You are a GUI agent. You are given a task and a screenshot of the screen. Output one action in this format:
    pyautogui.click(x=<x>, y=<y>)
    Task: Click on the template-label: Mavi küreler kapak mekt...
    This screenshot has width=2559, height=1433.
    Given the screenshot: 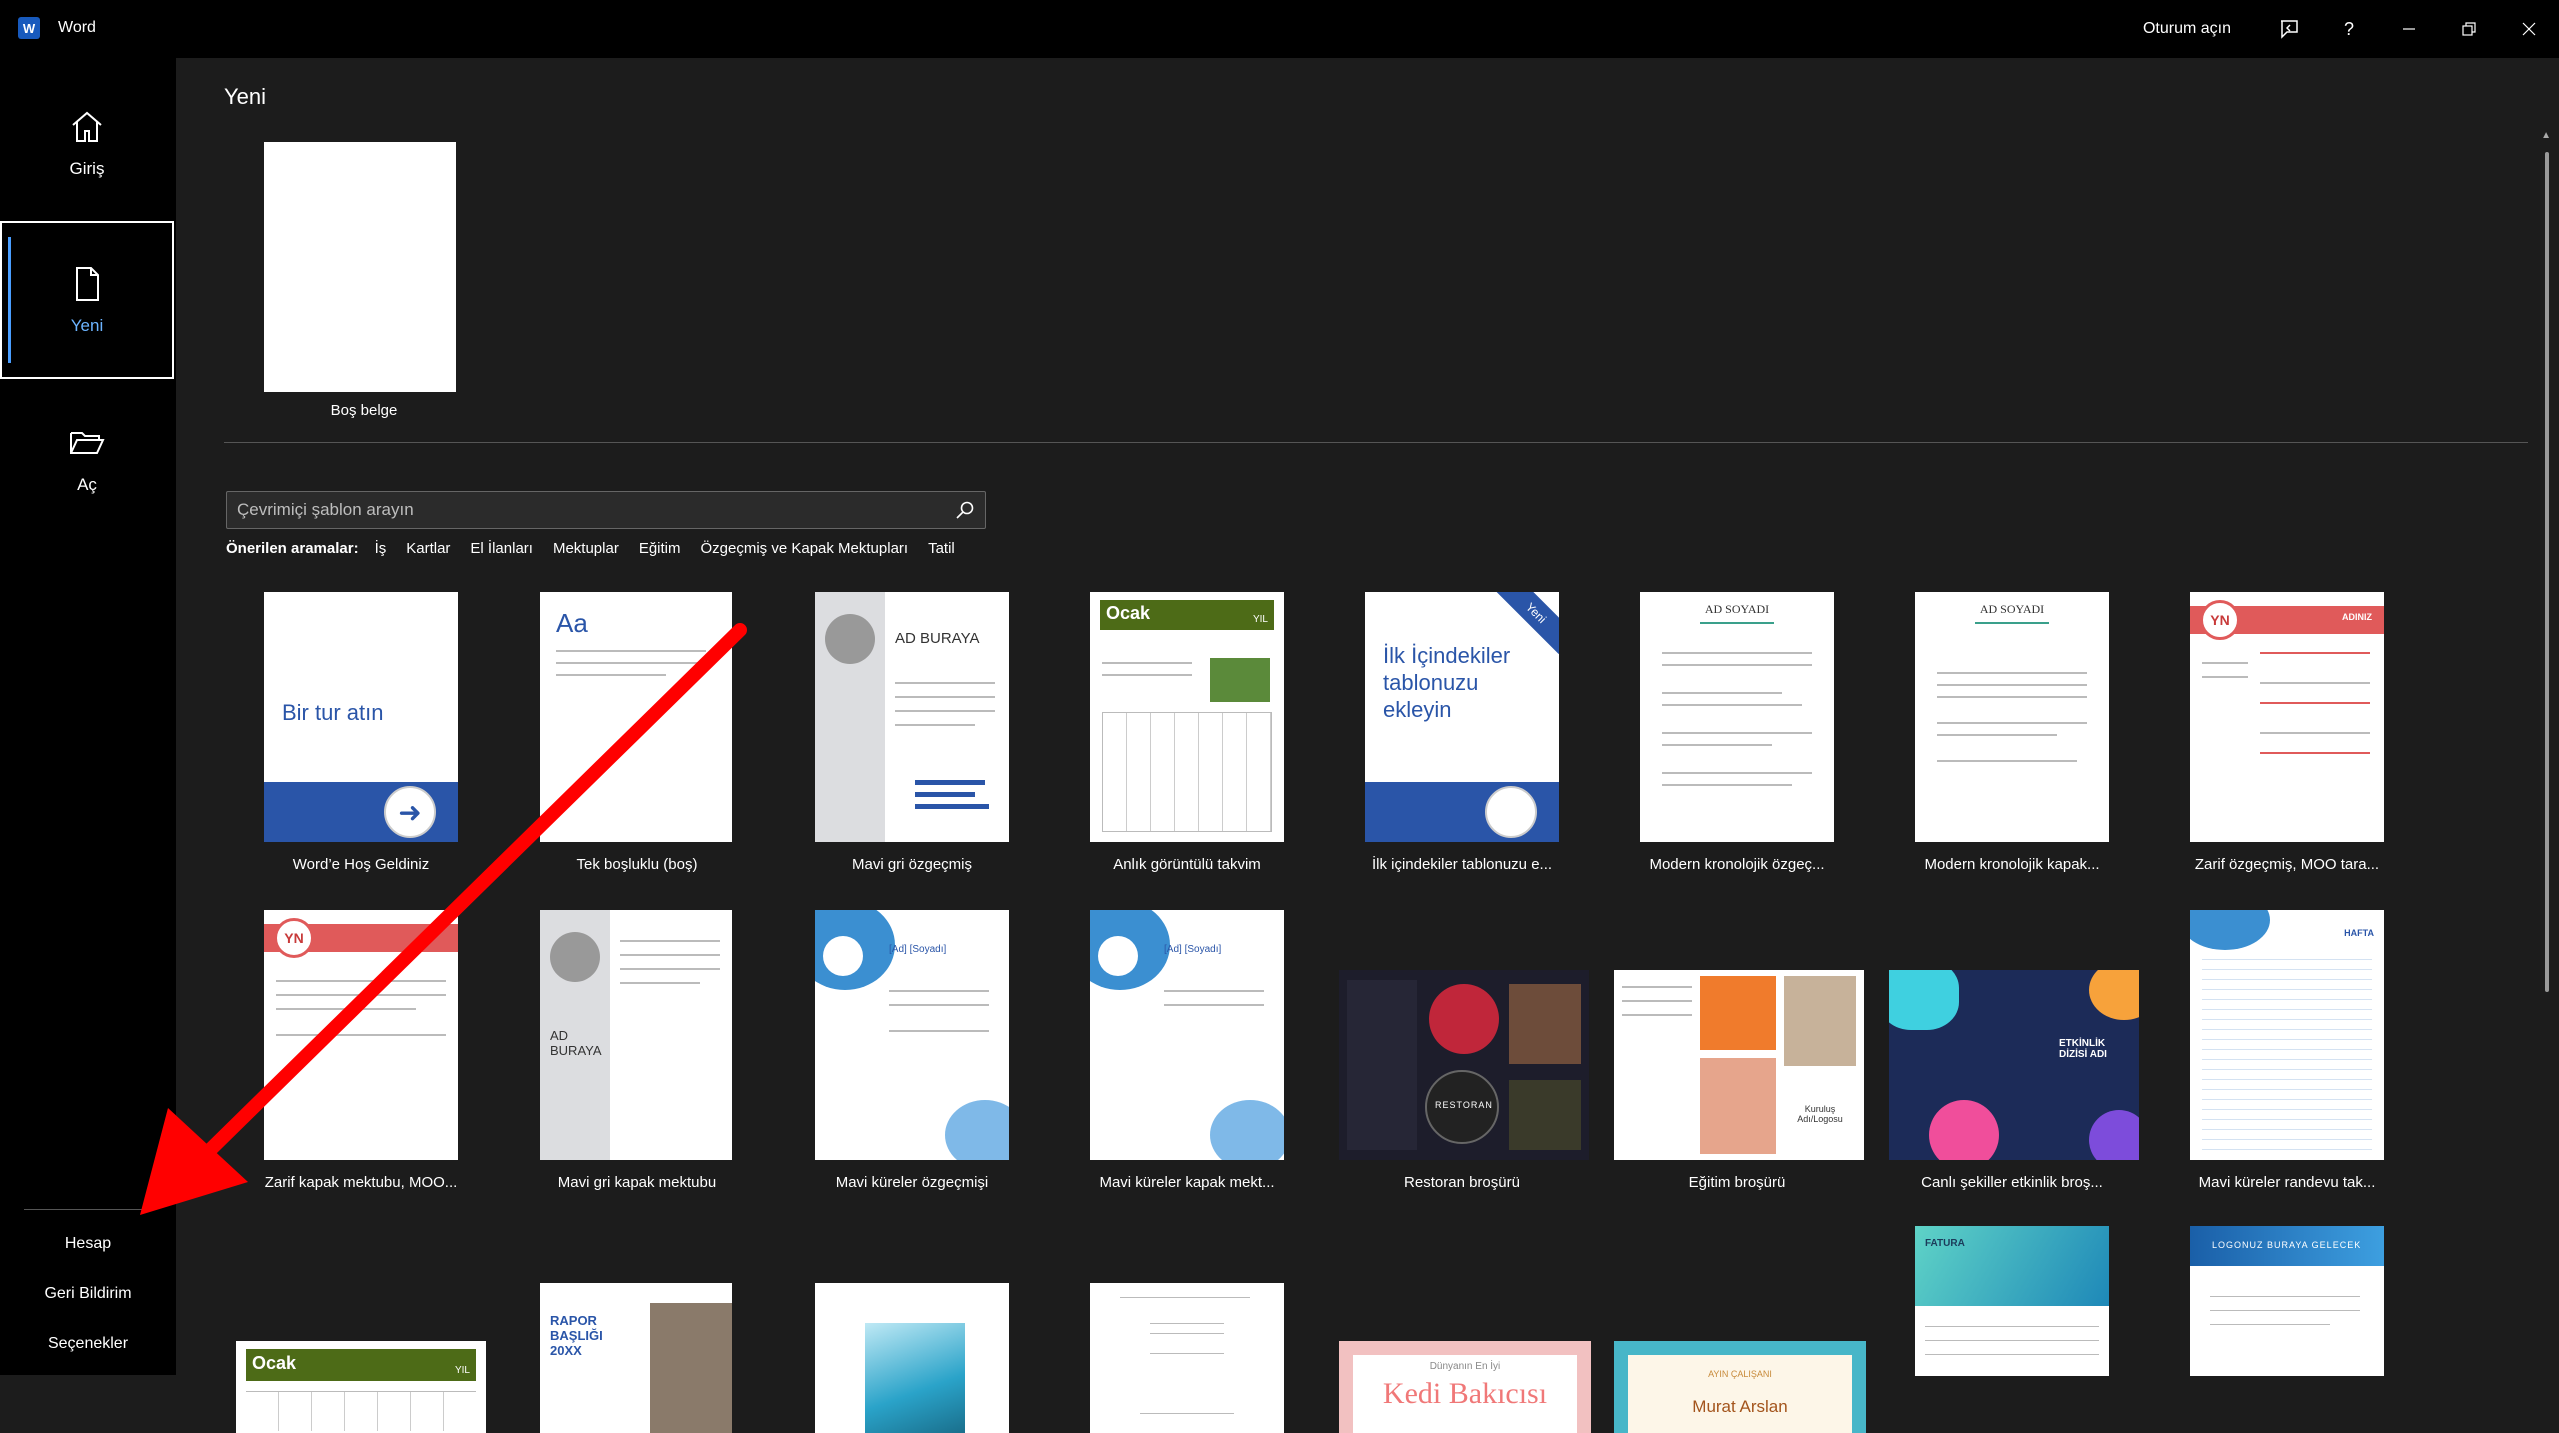 What is the action you would take?
    pyautogui.click(x=1187, y=1182)
    